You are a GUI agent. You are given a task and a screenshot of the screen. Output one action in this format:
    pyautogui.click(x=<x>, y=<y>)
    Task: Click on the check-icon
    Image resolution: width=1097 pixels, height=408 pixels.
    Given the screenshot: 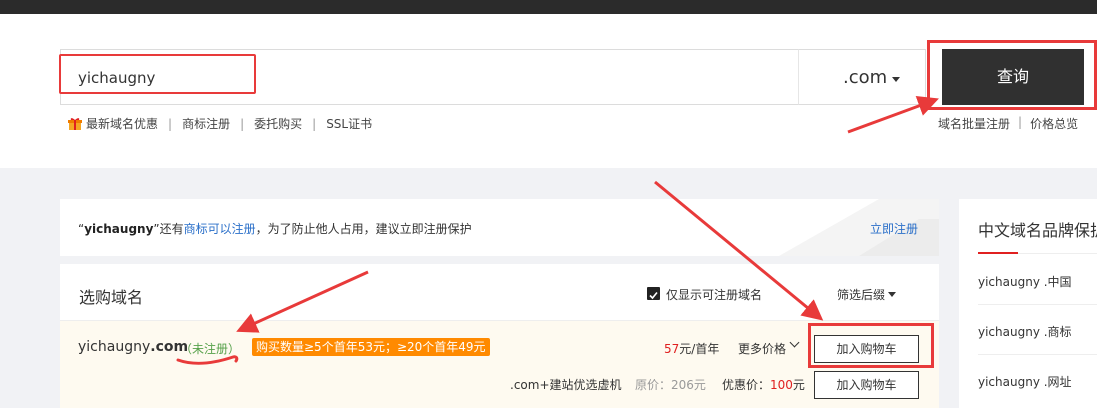 What is the action you would take?
    pyautogui.click(x=653, y=295)
    